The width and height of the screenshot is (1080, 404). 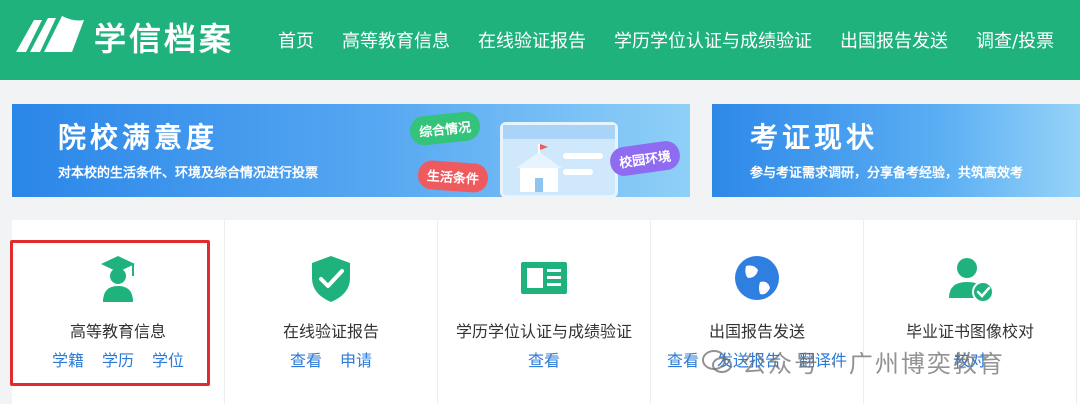 What do you see at coordinates (118, 312) in the screenshot?
I see `service-higher-education: 高等教育信息 学籍 学历 学位` at bounding box center [118, 312].